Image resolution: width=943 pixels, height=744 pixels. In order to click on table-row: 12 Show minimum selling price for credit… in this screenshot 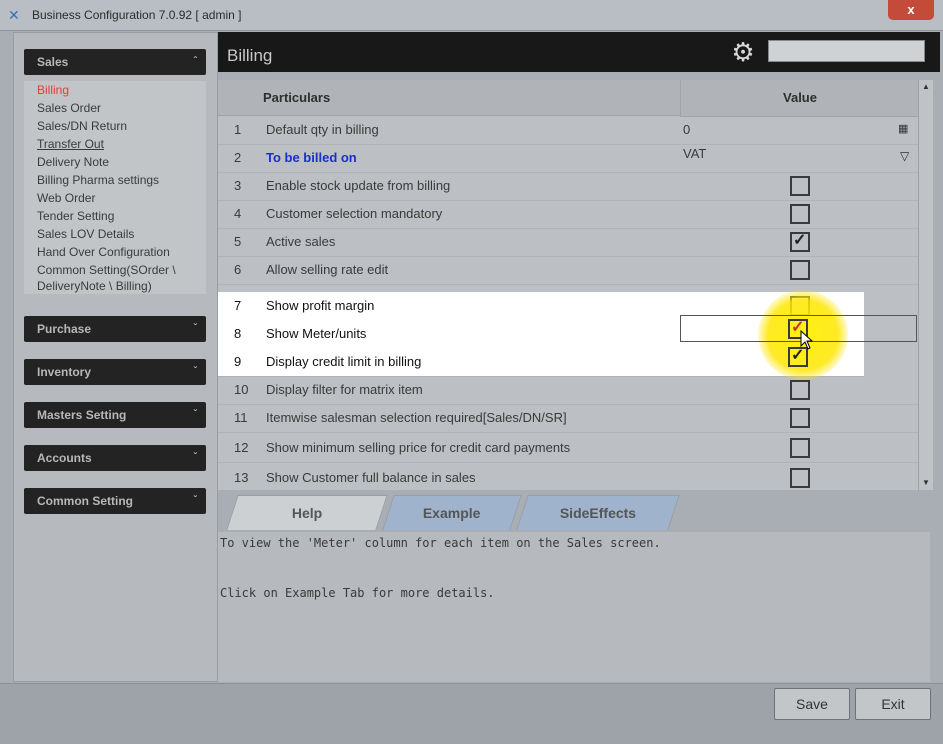, I will do `click(568, 448)`.